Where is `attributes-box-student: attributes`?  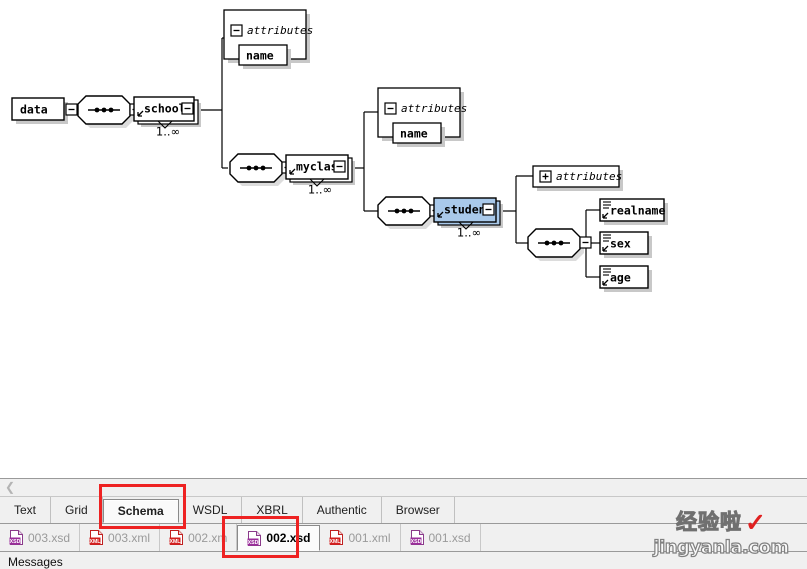 attributes-box-student: attributes is located at coordinates (577, 178).